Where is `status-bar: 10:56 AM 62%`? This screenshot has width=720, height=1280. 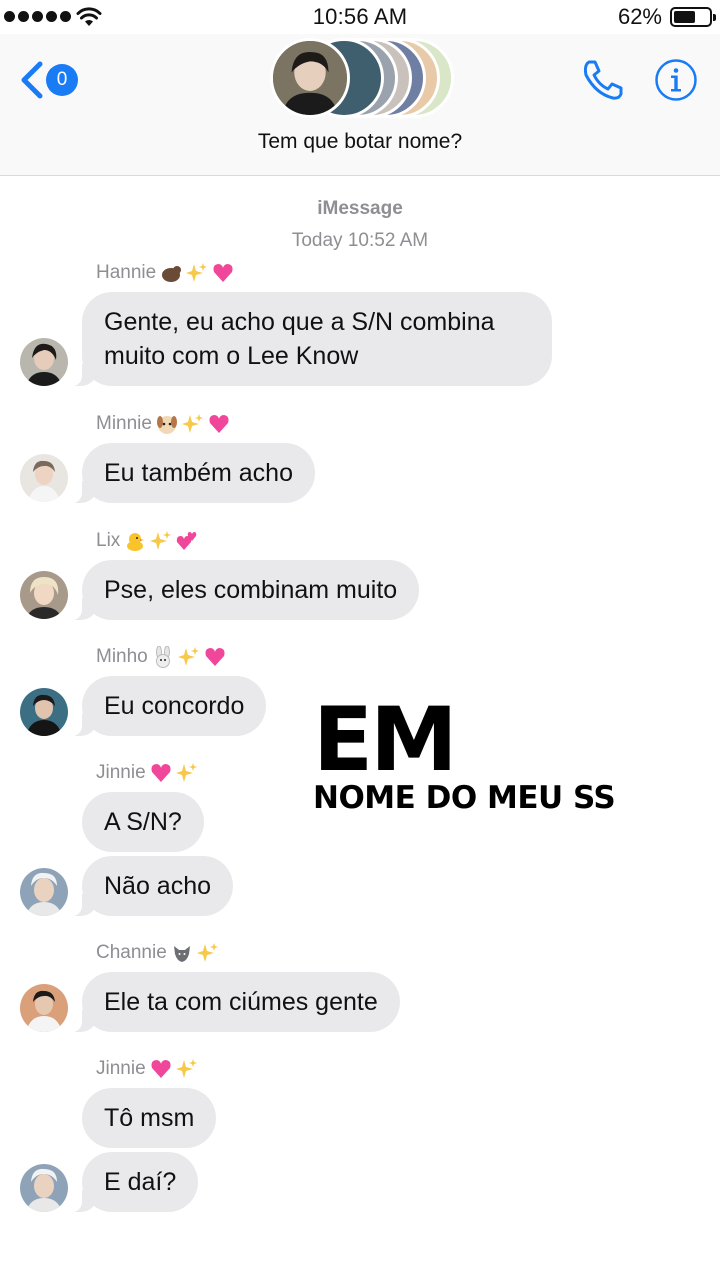 status-bar: 10:56 AM 62% is located at coordinates (360, 17).